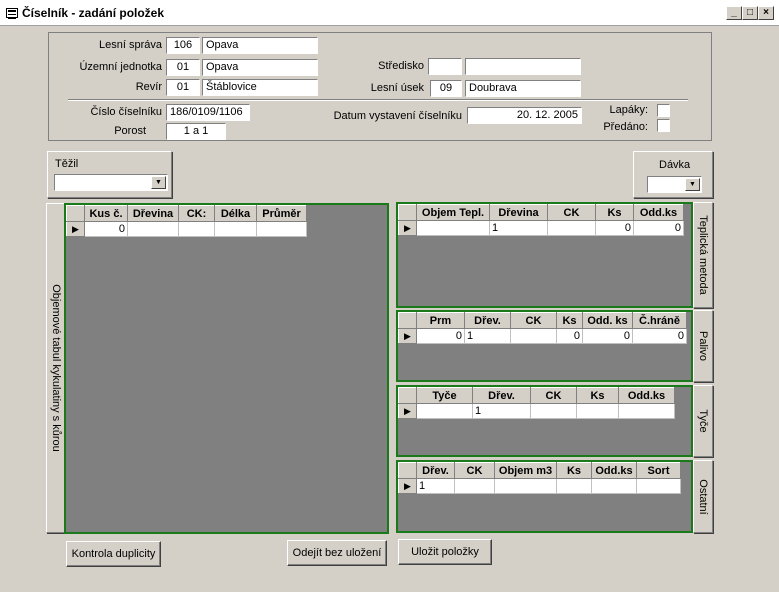  I want to click on column-header: Průměr, so click(281, 213).